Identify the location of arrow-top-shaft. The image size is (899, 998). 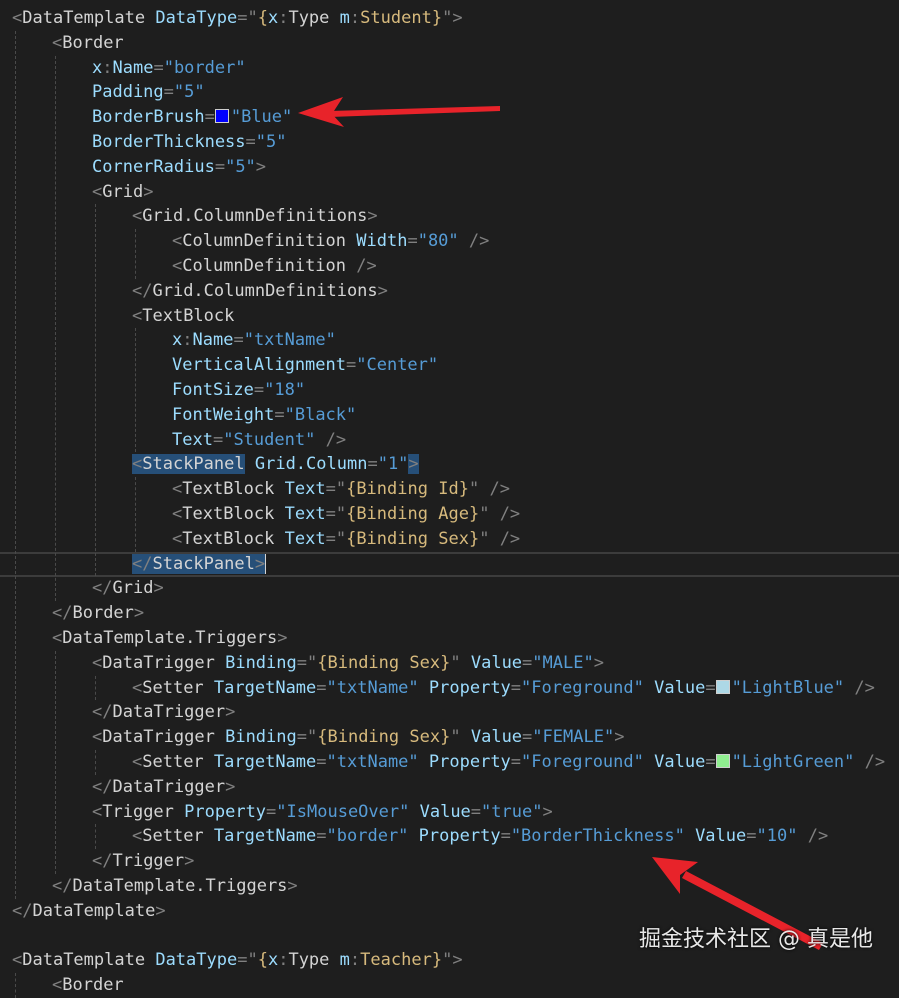
(414, 111).